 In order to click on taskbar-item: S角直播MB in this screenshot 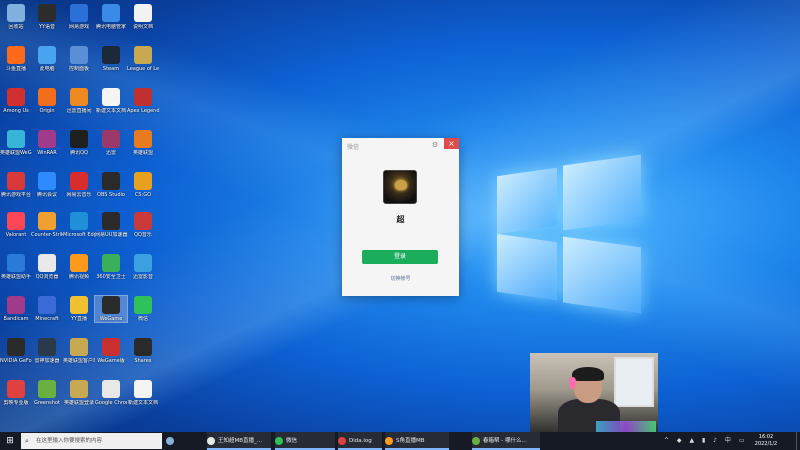, I will do `click(417, 441)`.